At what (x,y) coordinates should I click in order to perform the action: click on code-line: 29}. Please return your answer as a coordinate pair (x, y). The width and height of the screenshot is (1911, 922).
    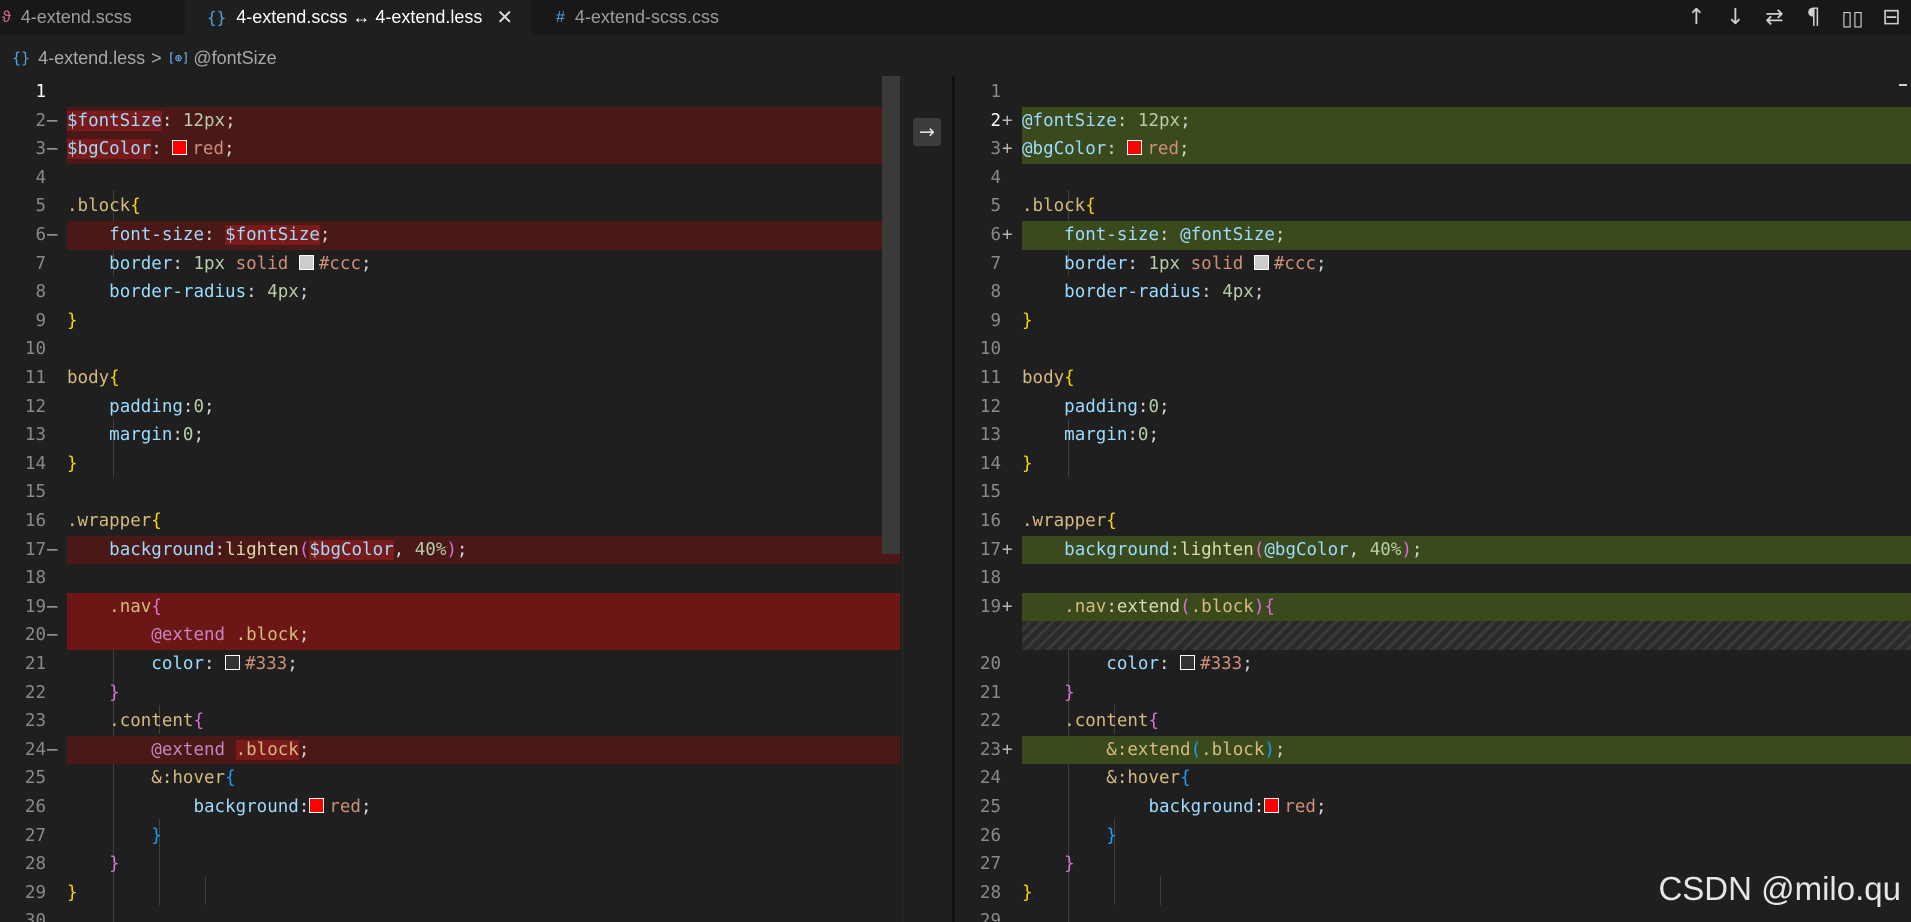
    Looking at the image, I should click on (450, 893).